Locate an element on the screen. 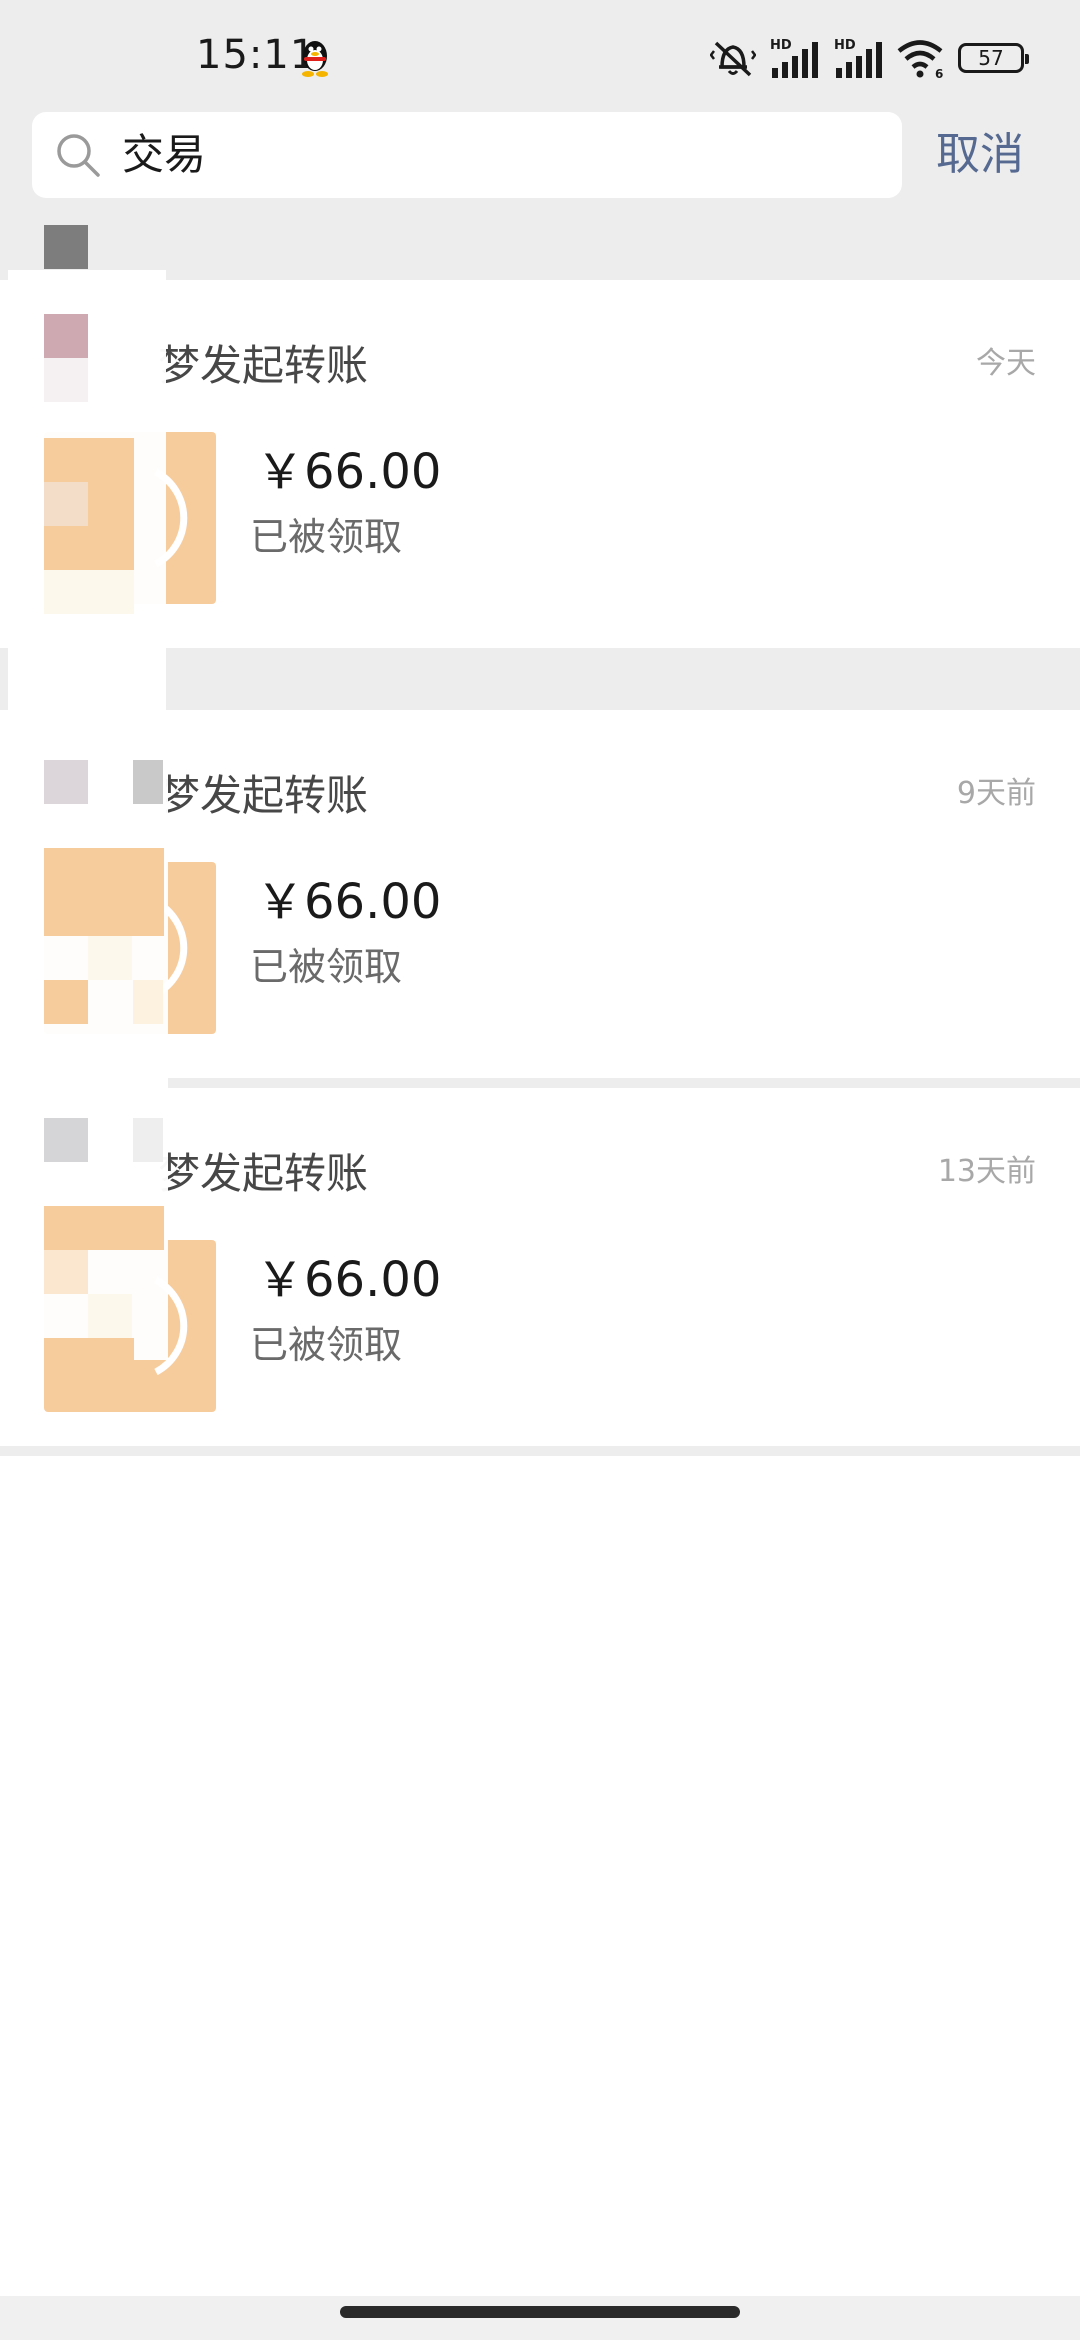  home-indicator is located at coordinates (540, 2312).